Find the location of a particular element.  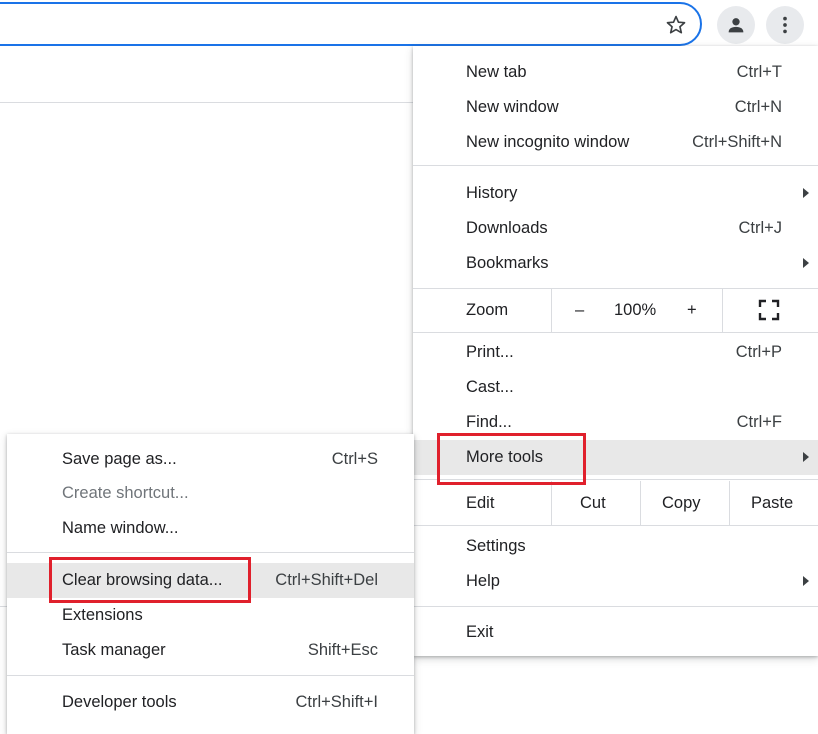

star-outline-icon is located at coordinates (676, 24).